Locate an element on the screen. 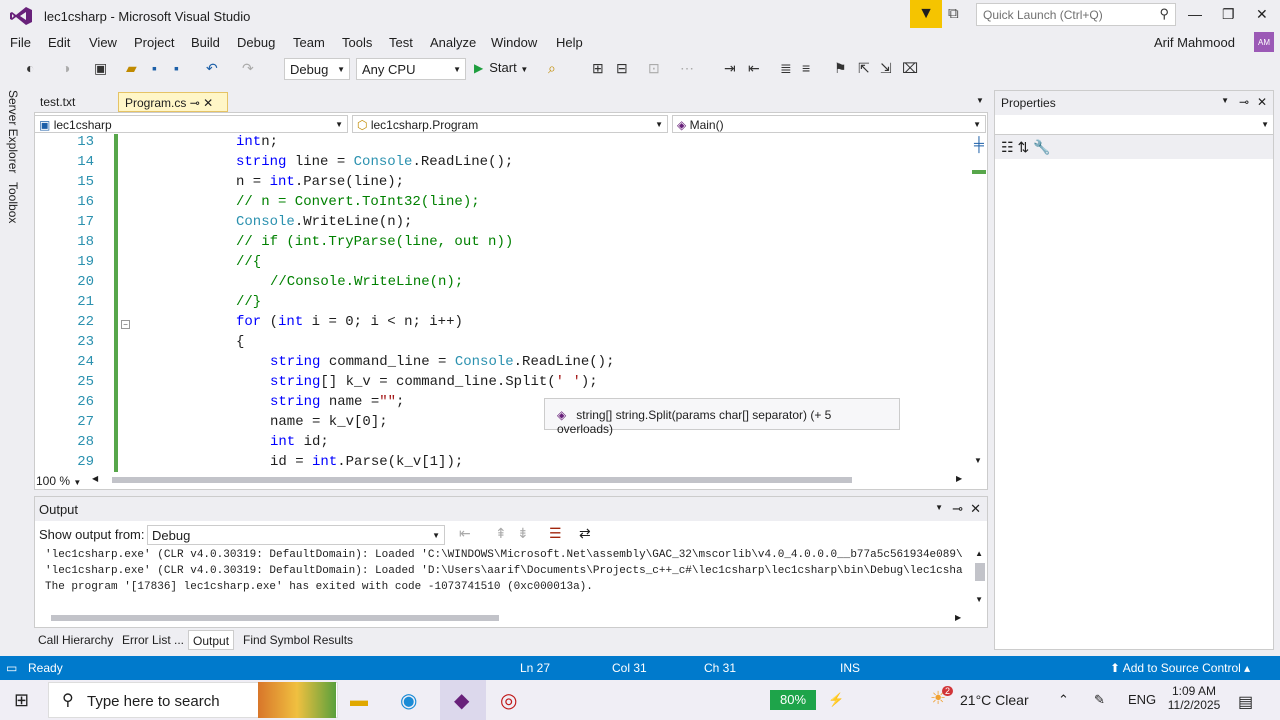 Image resolution: width=1280 pixels, height=720 pixels. save-all-icon: ▪ is located at coordinates (176, 68).